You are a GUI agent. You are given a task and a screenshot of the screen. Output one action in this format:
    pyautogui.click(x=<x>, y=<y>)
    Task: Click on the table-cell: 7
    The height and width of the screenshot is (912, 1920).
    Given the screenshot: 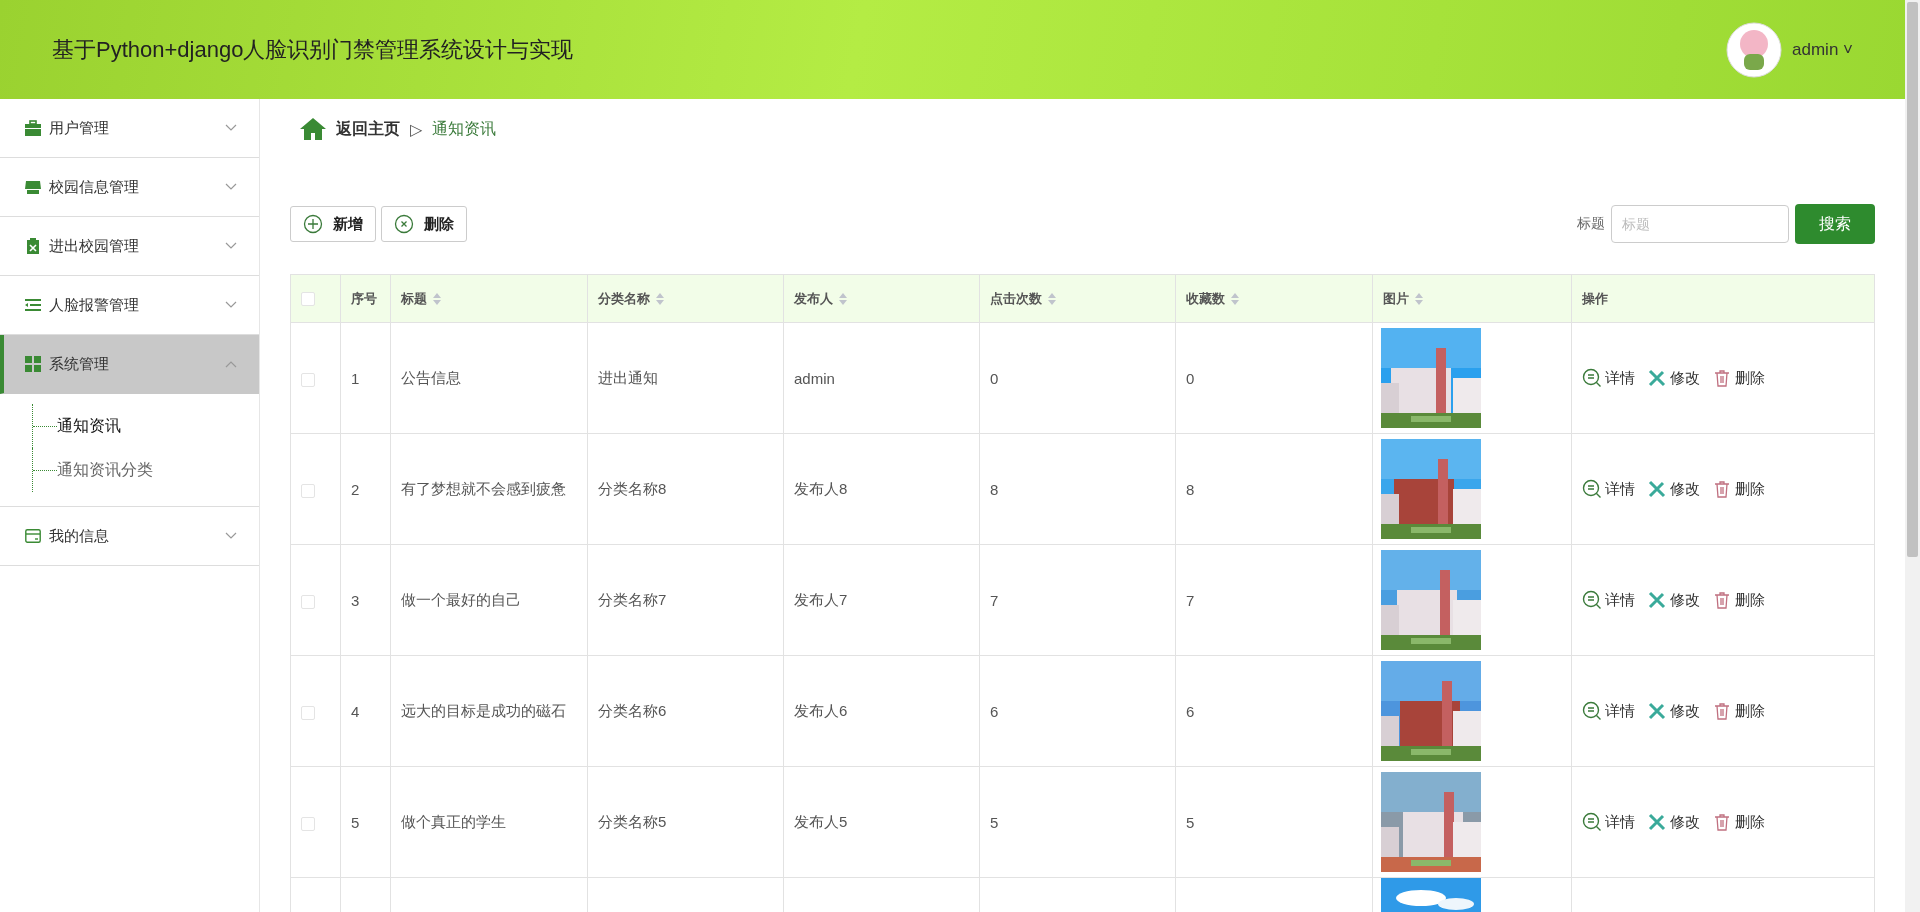 What is the action you would take?
    pyautogui.click(x=994, y=600)
    